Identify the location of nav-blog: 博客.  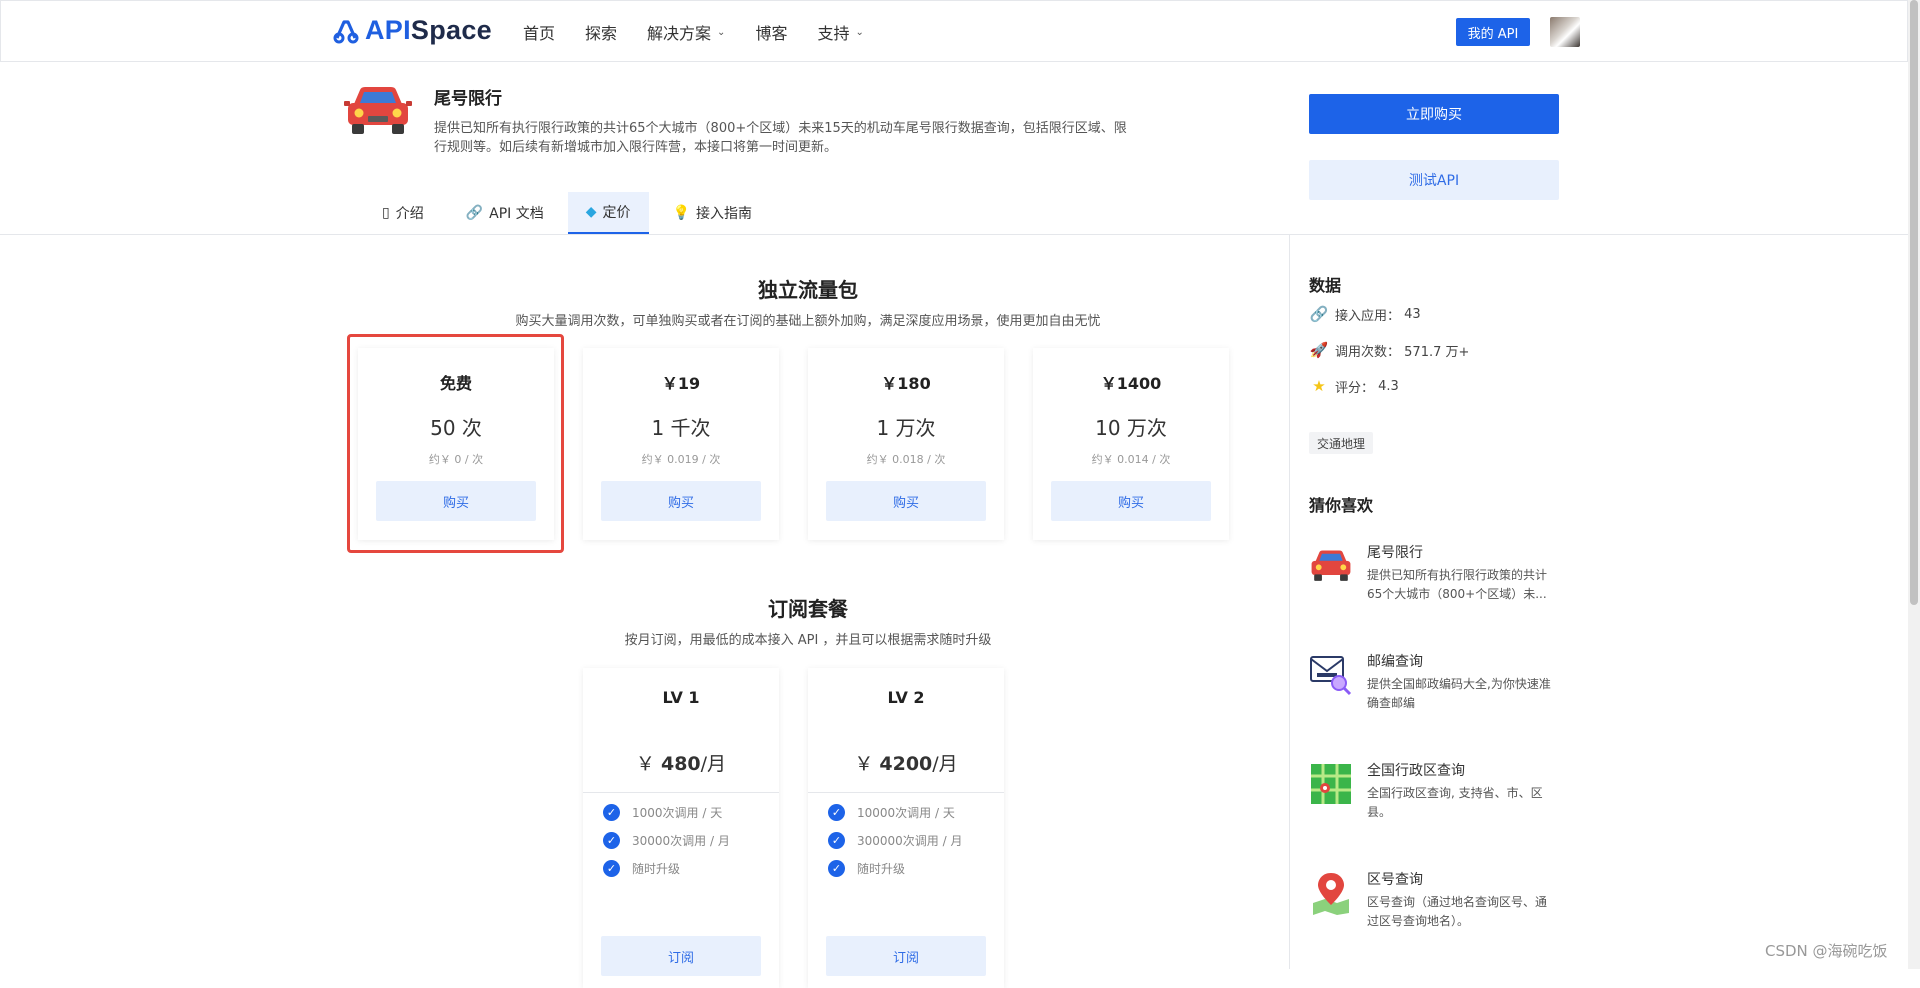
(771, 32).